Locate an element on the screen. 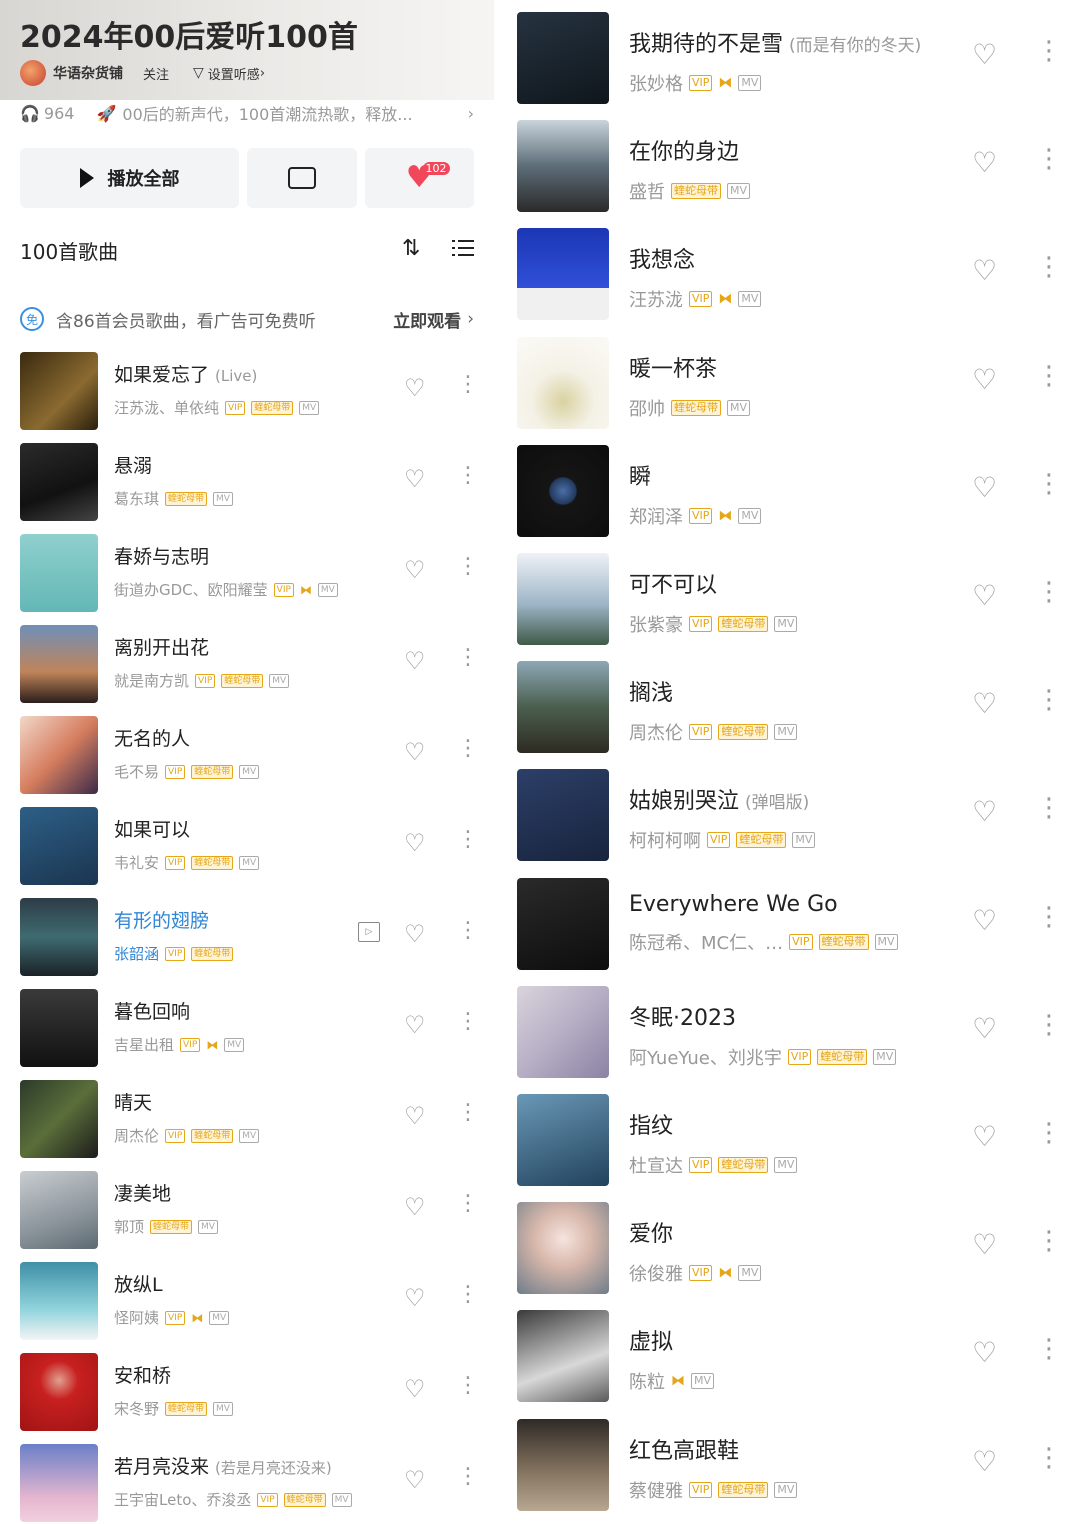 This screenshot has width=1080, height=1524. comment-button is located at coordinates (302, 178).